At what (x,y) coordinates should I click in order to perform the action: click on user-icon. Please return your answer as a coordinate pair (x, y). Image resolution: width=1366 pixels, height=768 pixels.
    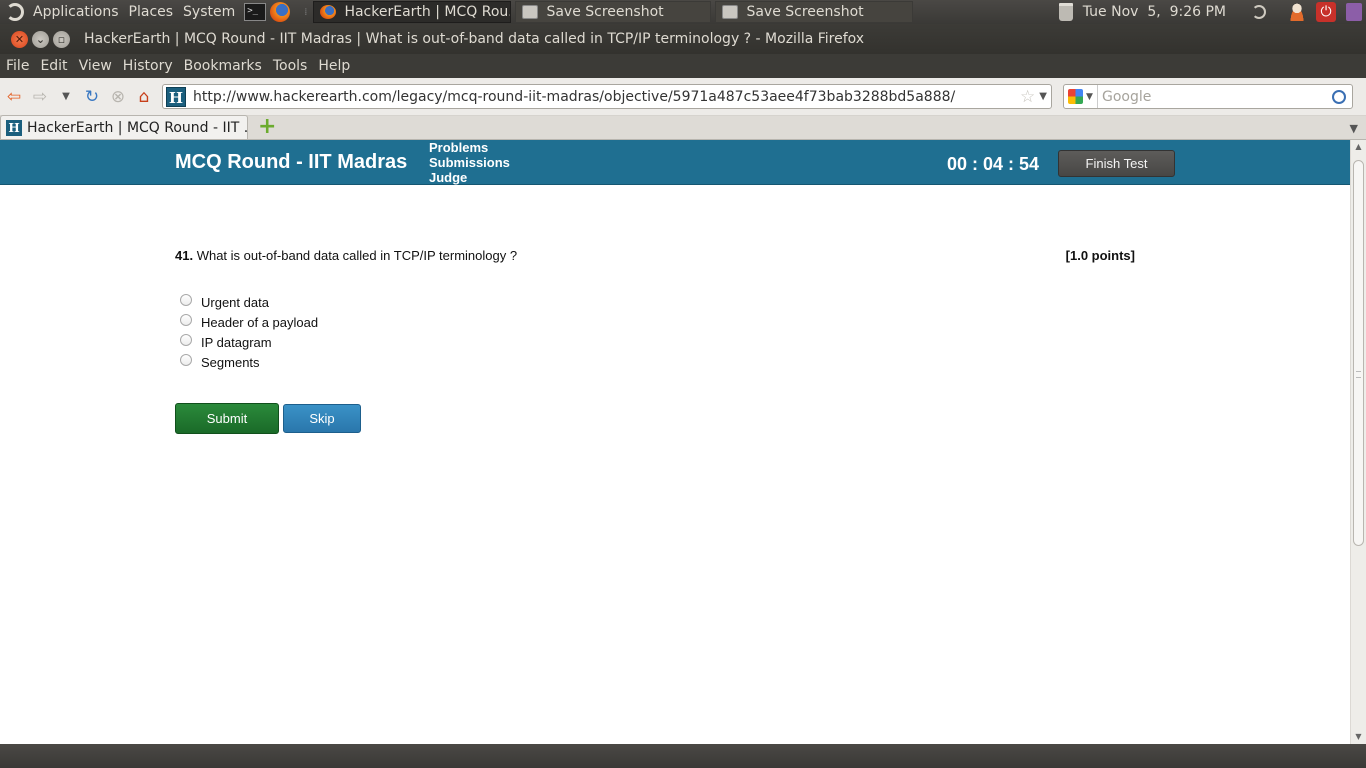
    Looking at the image, I should click on (1297, 12).